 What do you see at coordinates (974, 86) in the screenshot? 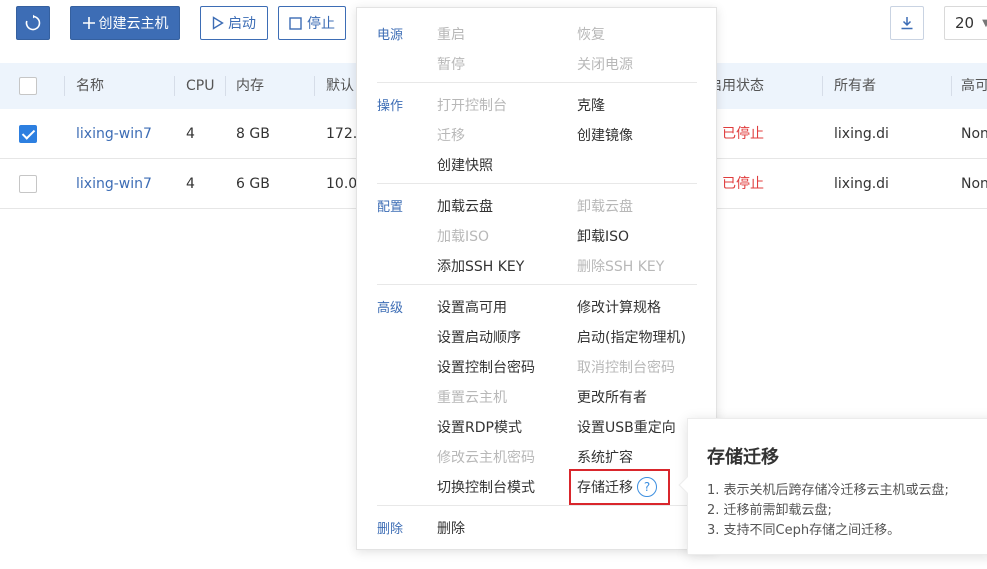
I see `column-header-ha: 高可` at bounding box center [974, 86].